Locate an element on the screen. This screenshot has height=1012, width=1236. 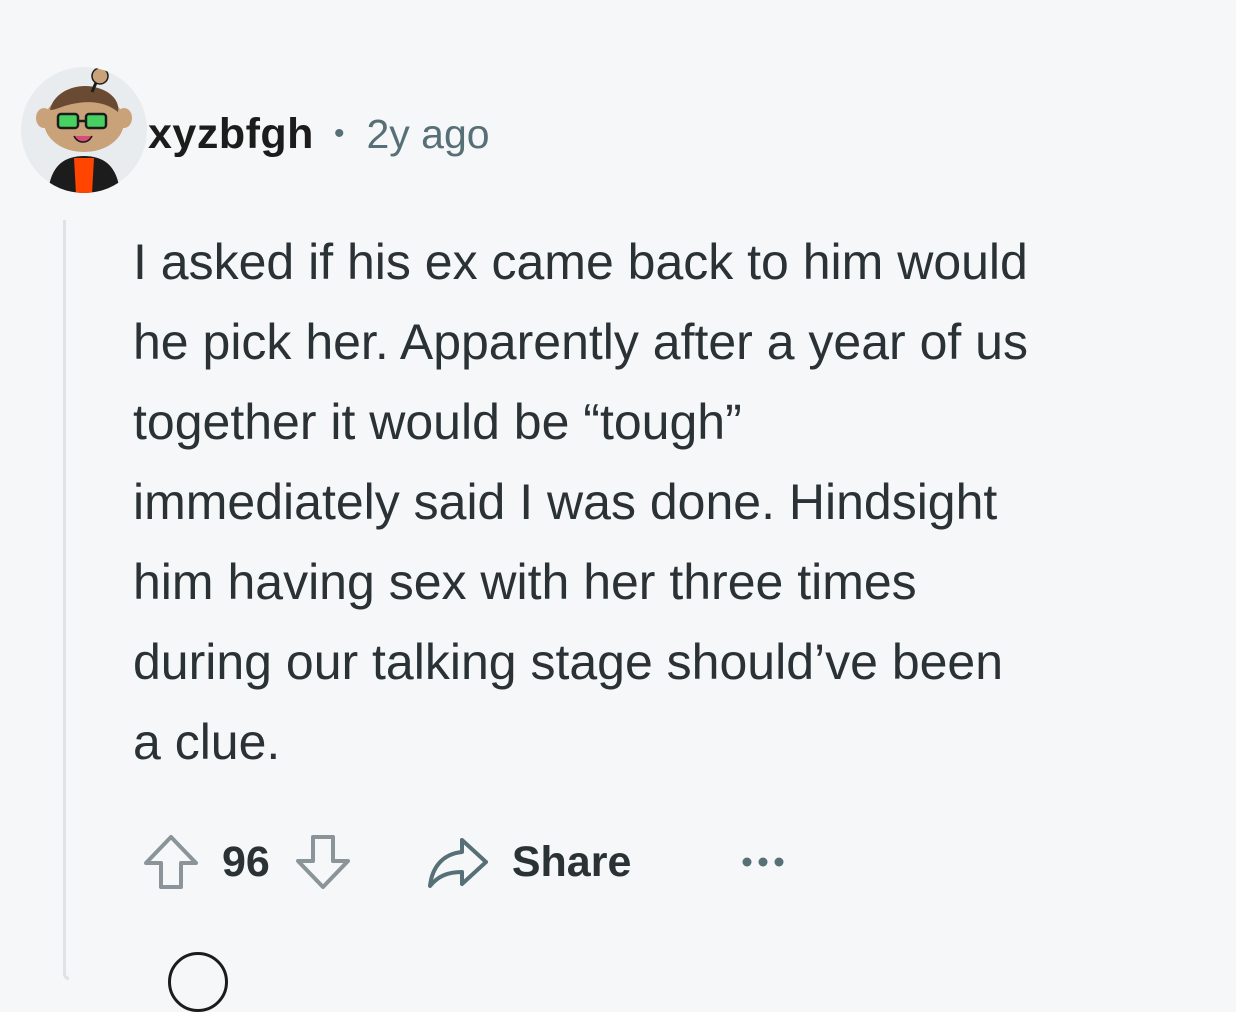
more-options-button is located at coordinates (763, 862).